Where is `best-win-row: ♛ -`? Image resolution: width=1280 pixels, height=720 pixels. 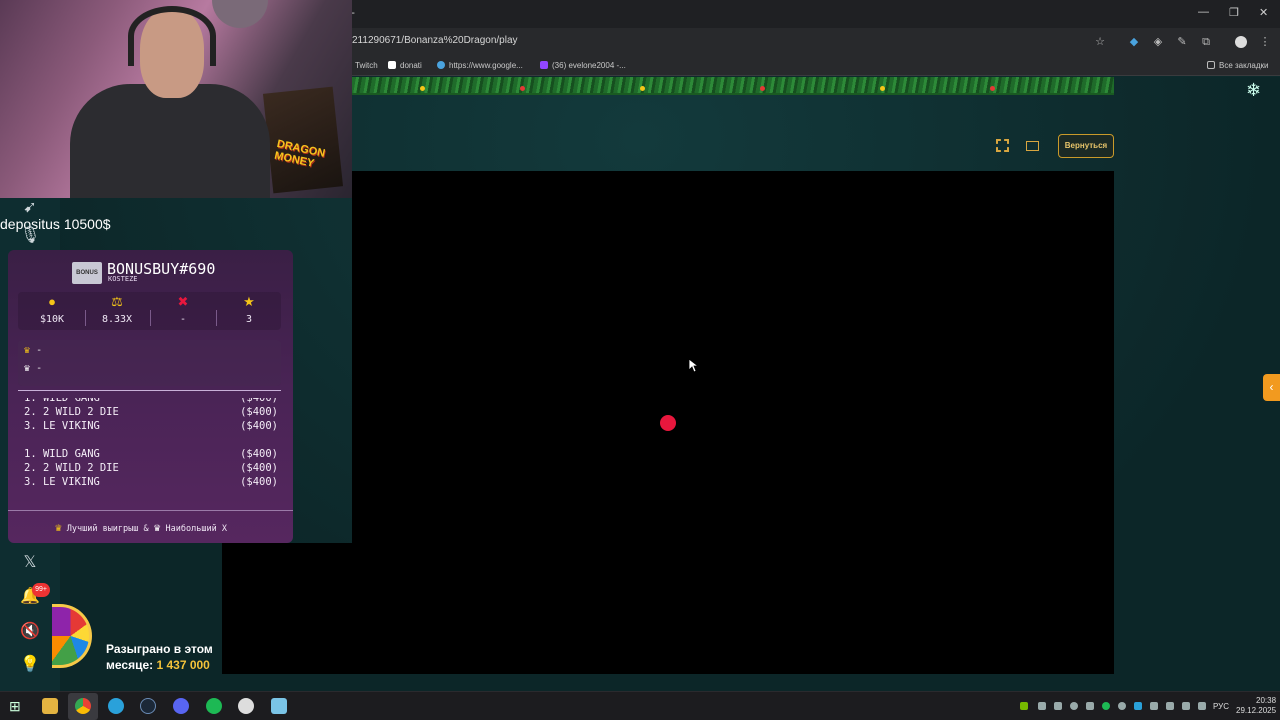
best-win-row: ♛ - is located at coordinates (33, 350).